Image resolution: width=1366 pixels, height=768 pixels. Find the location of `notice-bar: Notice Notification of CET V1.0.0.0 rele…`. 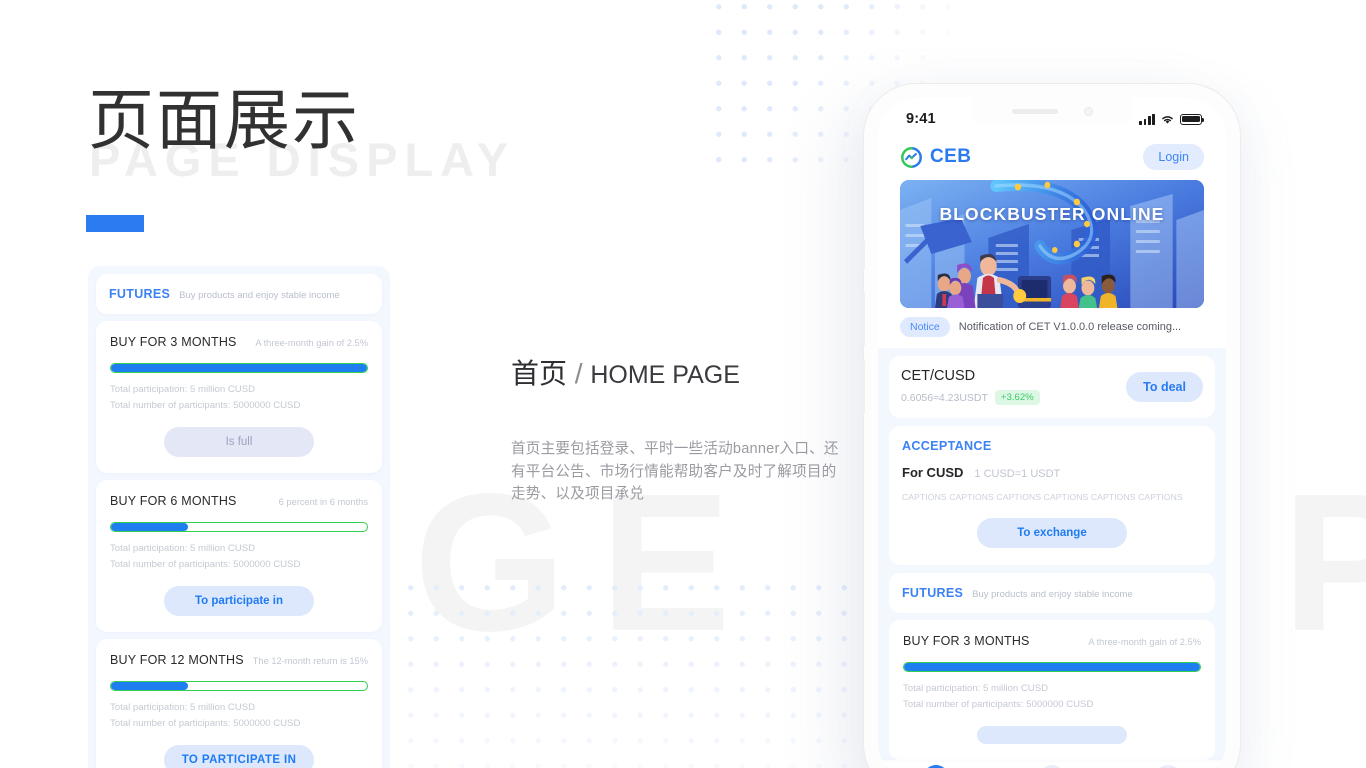

notice-bar: Notice Notification of CET V1.0.0.0 rele… is located at coordinates (1052, 327).